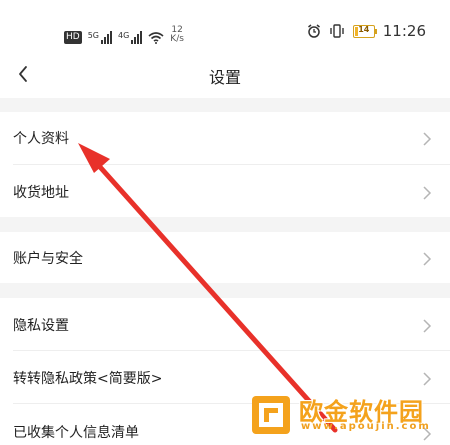 The height and width of the screenshot is (445, 450). What do you see at coordinates (41, 326) in the screenshot?
I see `settings-item-label: 隐私设置` at bounding box center [41, 326].